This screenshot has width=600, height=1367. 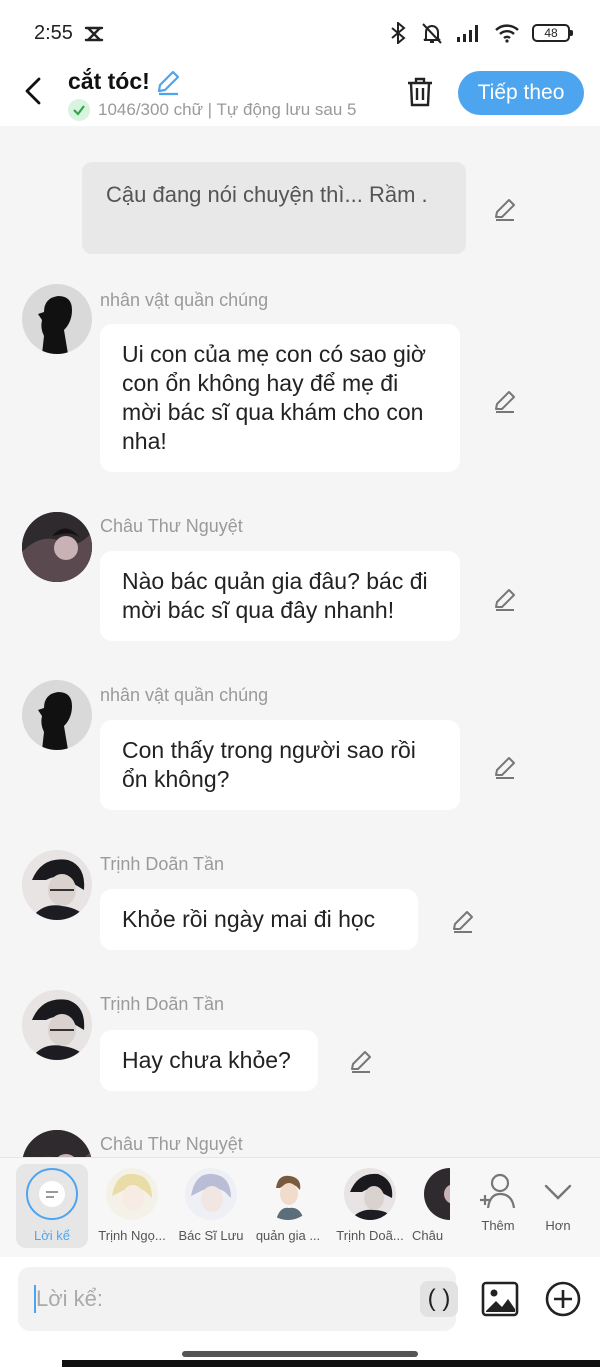 I want to click on status-time: 2:55, so click(x=53, y=33).